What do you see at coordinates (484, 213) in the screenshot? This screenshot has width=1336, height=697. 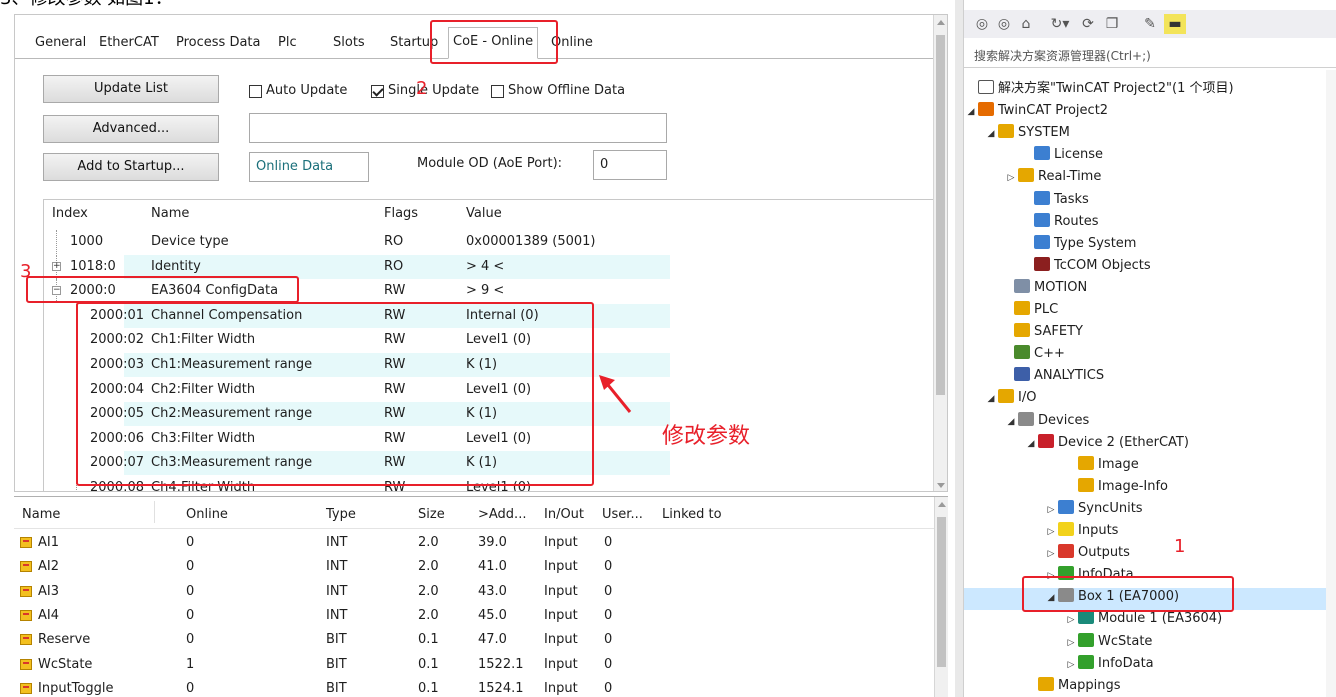 I see `col-value-header: Value` at bounding box center [484, 213].